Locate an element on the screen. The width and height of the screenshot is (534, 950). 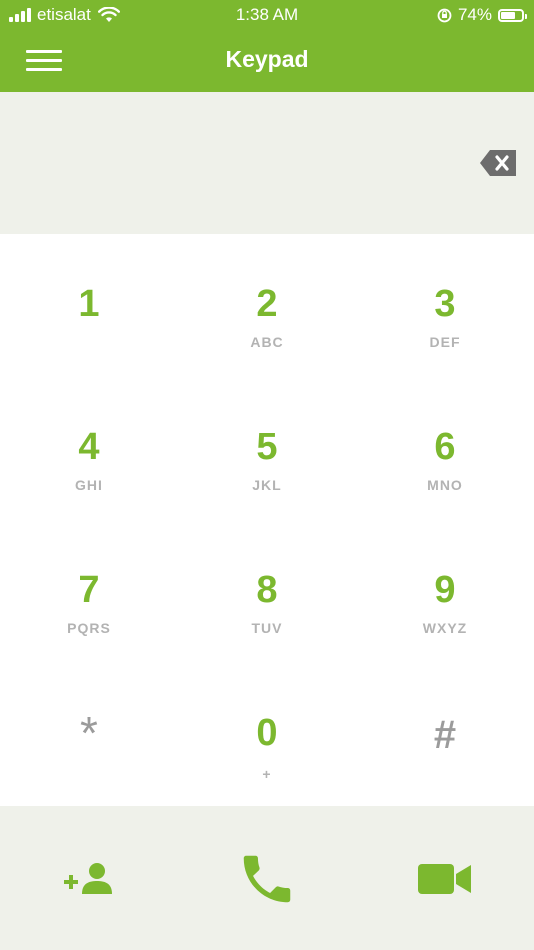
key-2: 2 ABC is located at coordinates (267, 305).